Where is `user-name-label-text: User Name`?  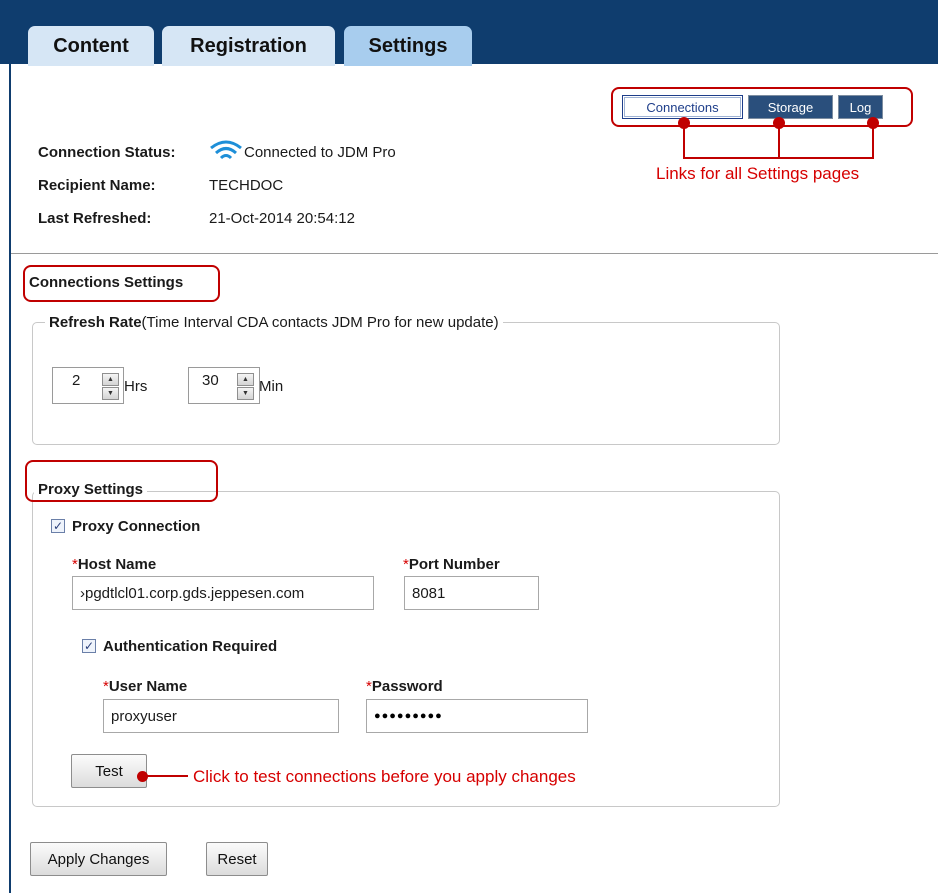 user-name-label-text: User Name is located at coordinates (148, 686).